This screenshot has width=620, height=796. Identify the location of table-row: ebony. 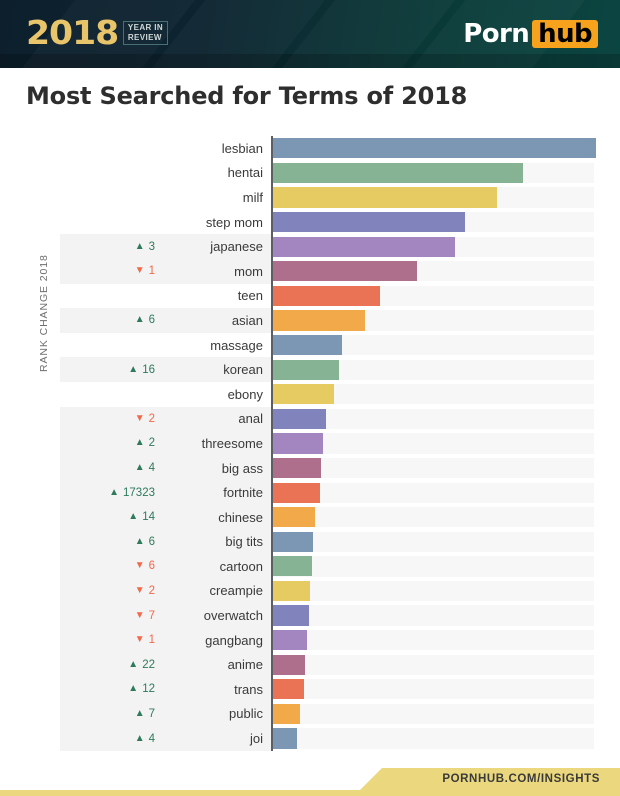
(327, 394).